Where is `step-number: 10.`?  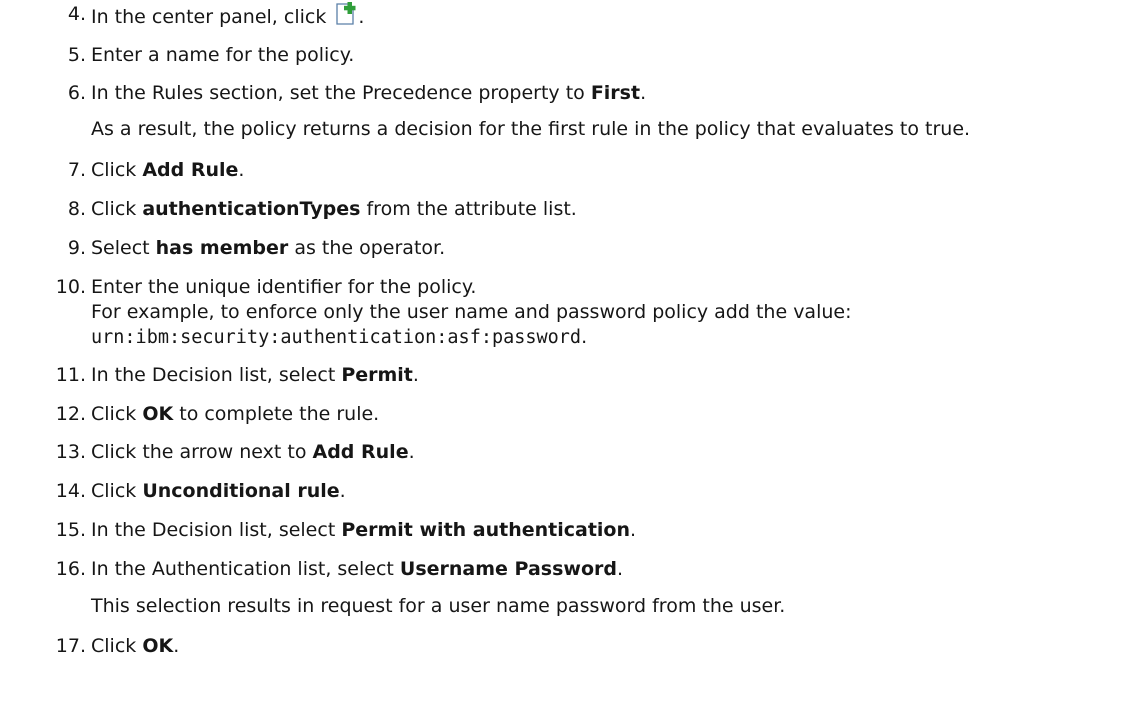
step-number: 10. is located at coordinates (70, 287).